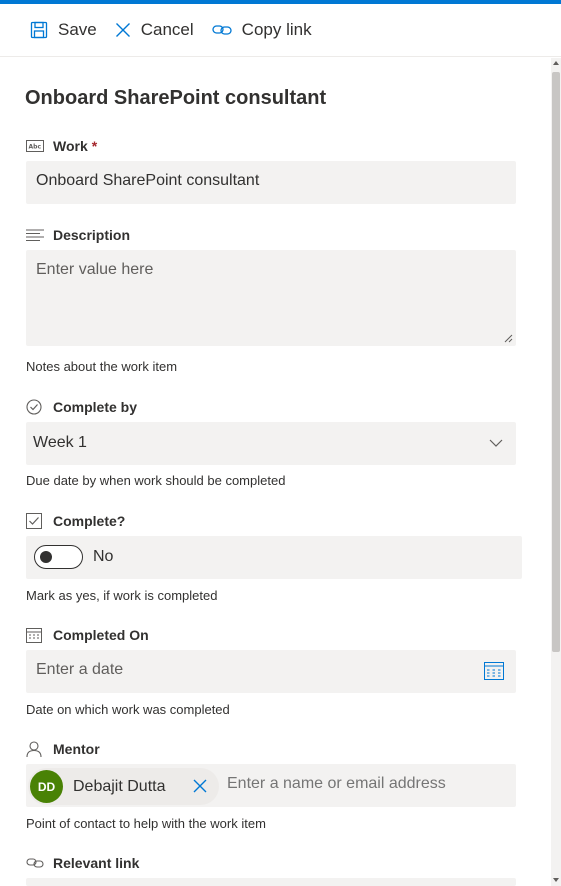 The width and height of the screenshot is (561, 886). What do you see at coordinates (496, 443) in the screenshot?
I see `chevron-down-icon` at bounding box center [496, 443].